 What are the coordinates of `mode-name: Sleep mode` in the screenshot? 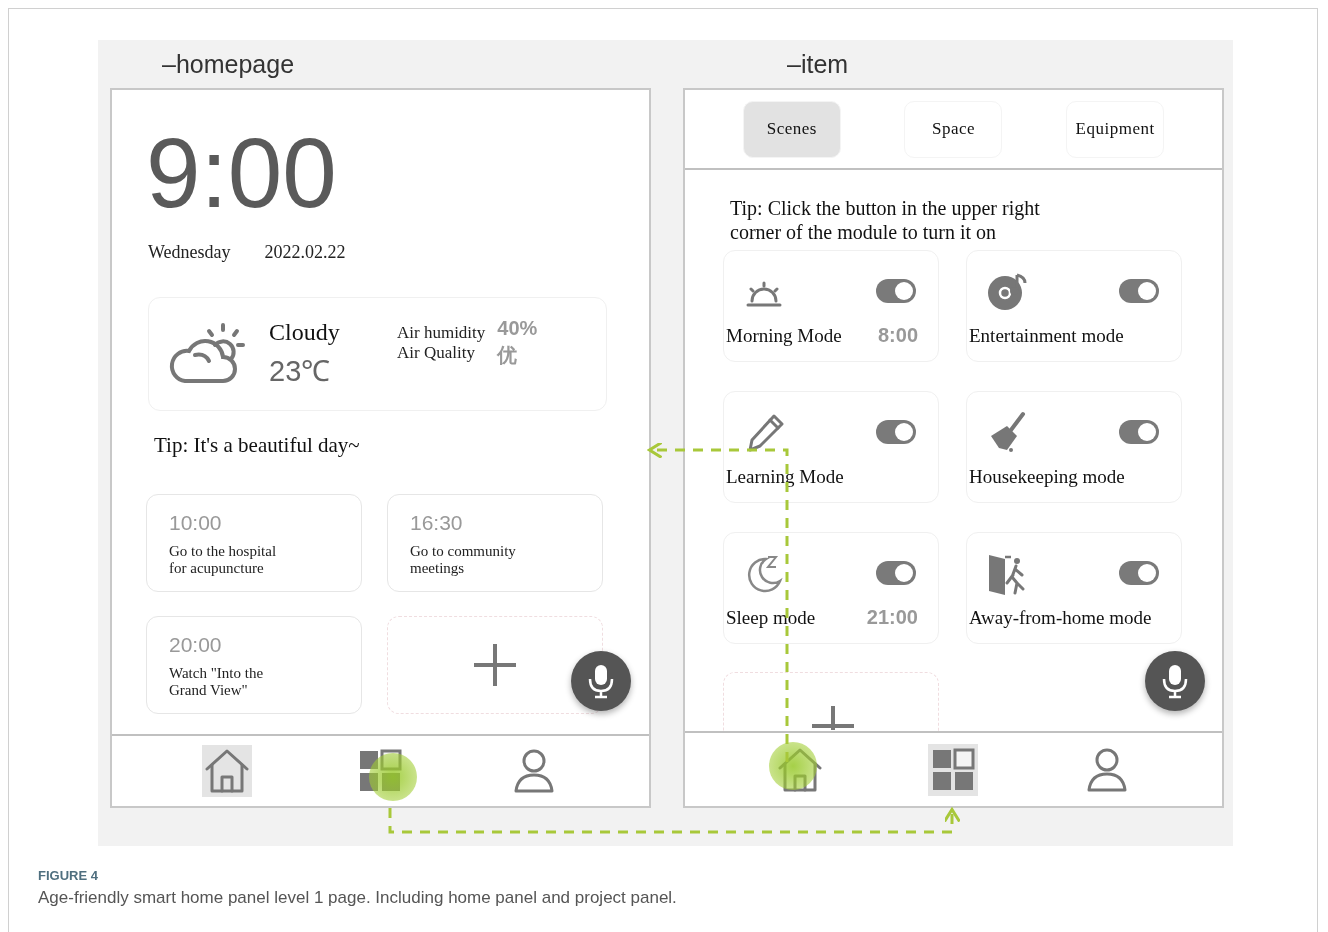 It's located at (771, 618).